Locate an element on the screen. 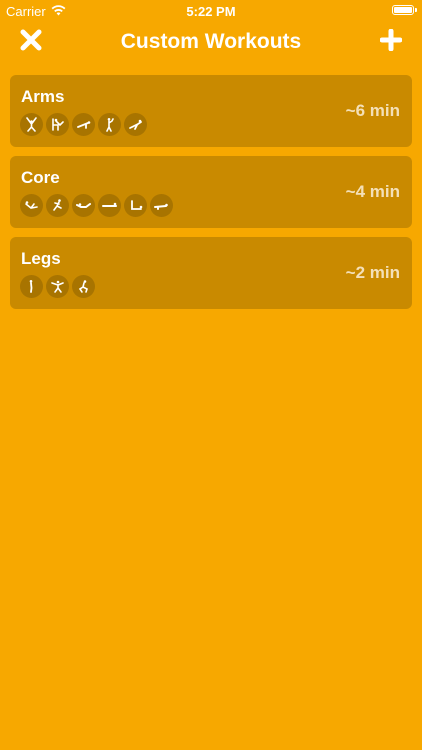 The width and height of the screenshot is (422, 750). exercise-crunch-icon is located at coordinates (31, 205).